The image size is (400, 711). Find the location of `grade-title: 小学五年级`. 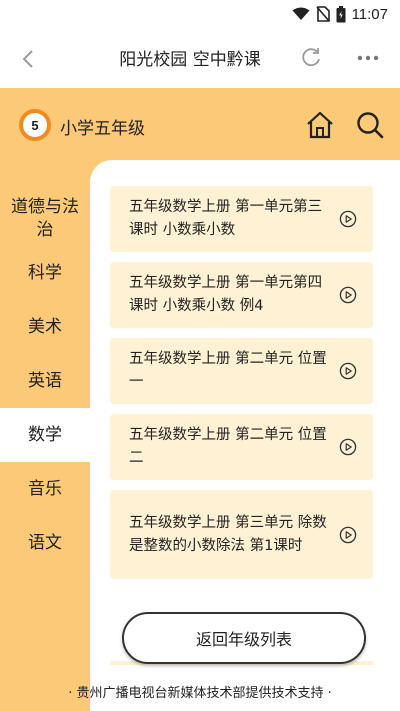

grade-title: 小学五年级 is located at coordinates (102, 129).